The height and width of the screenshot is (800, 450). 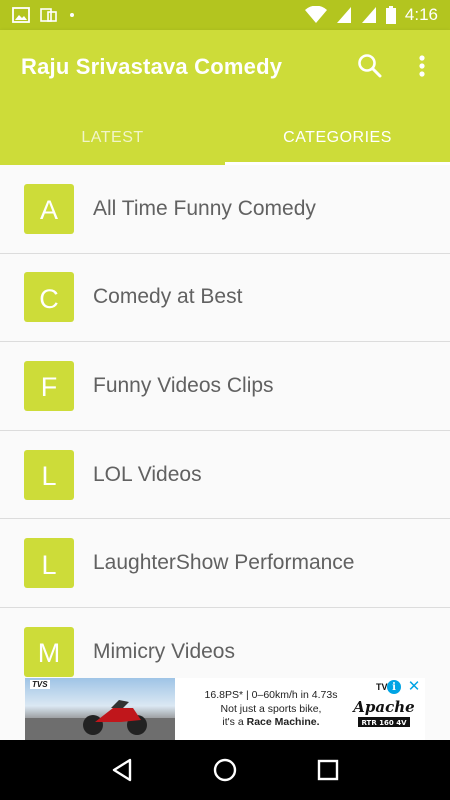 What do you see at coordinates (152, 66) in the screenshot?
I see `app-title: Raju Srivastava Comedy` at bounding box center [152, 66].